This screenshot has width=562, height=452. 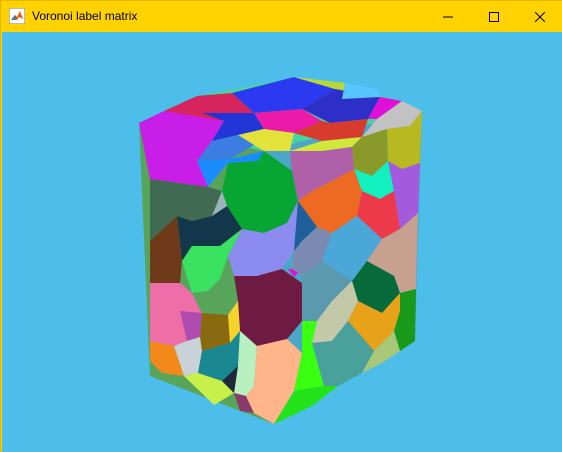 What do you see at coordinates (17, 16) in the screenshot?
I see `matlab-icon` at bounding box center [17, 16].